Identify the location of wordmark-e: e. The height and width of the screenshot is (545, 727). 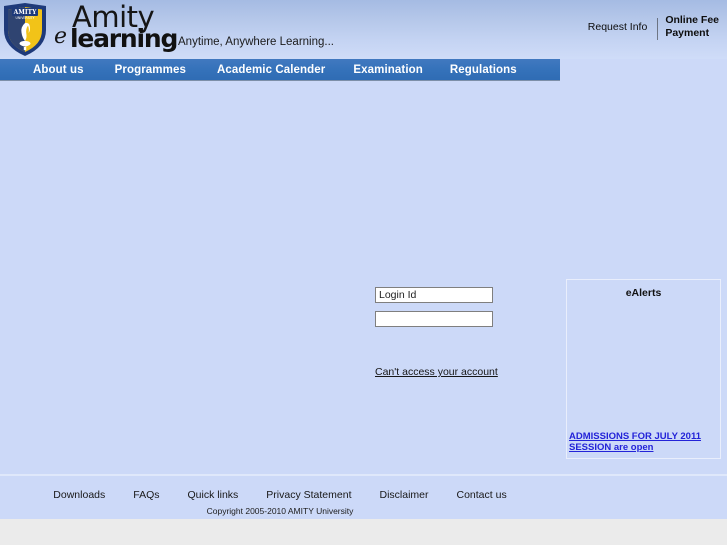
(61, 36).